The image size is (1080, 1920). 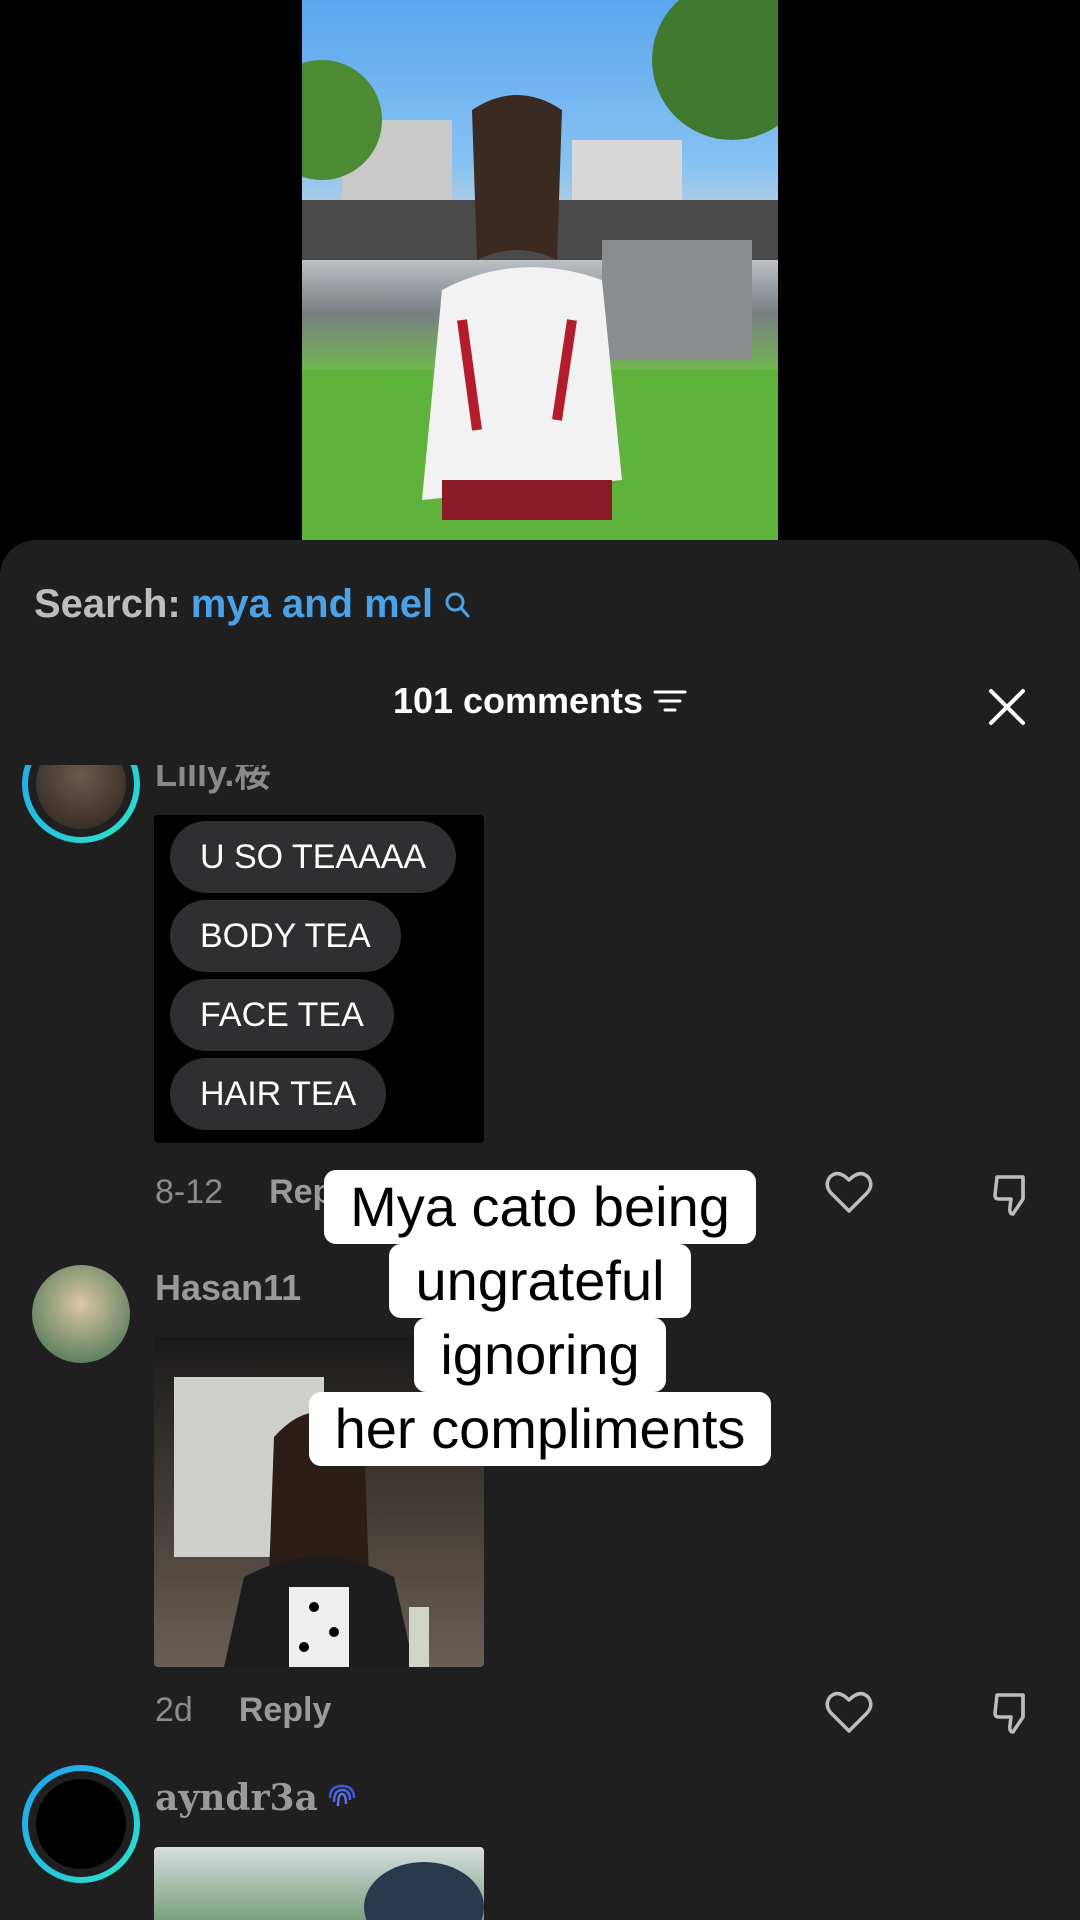 What do you see at coordinates (540, 1429) in the screenshot?
I see `caption-line: her compliments` at bounding box center [540, 1429].